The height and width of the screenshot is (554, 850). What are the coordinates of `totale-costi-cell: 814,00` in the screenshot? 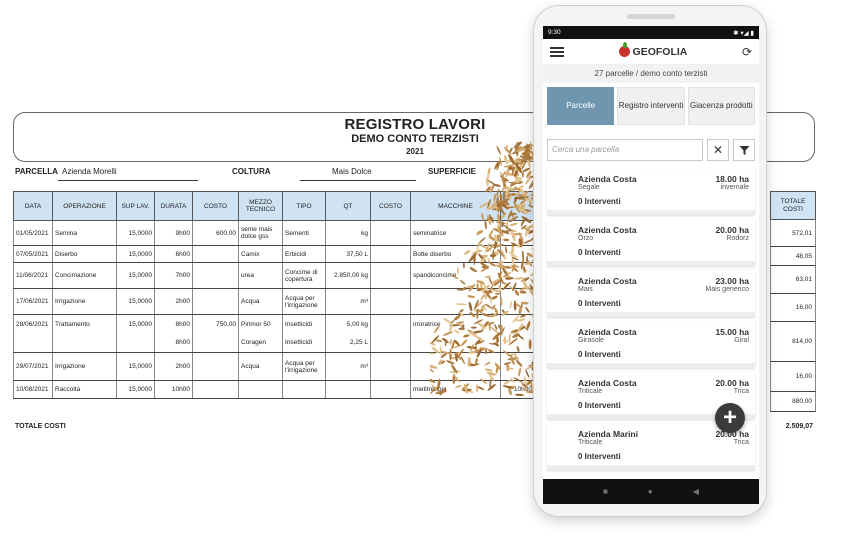 It's located at (793, 342).